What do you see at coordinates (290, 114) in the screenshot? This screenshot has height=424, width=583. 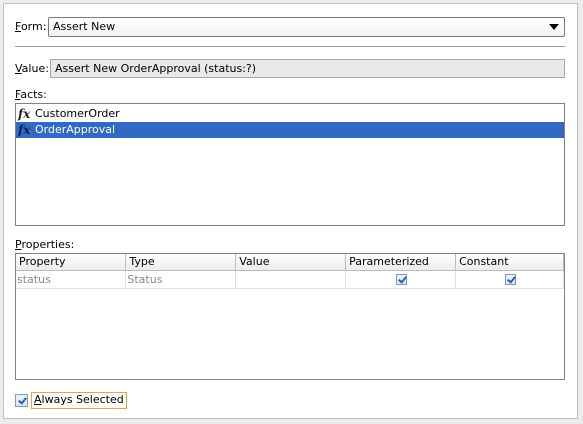 I see `fact-item-customerorder: fx CustomerOrder` at bounding box center [290, 114].